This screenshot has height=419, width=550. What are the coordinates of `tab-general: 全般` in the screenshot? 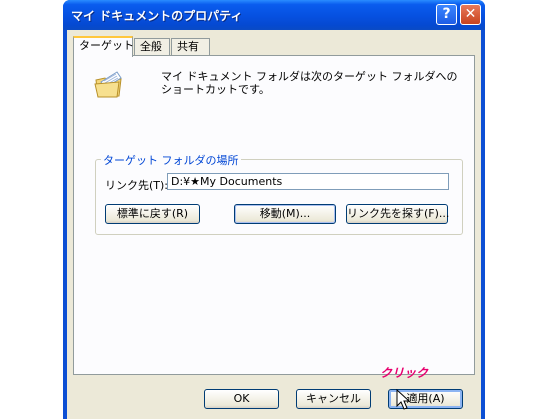 It's located at (152, 46).